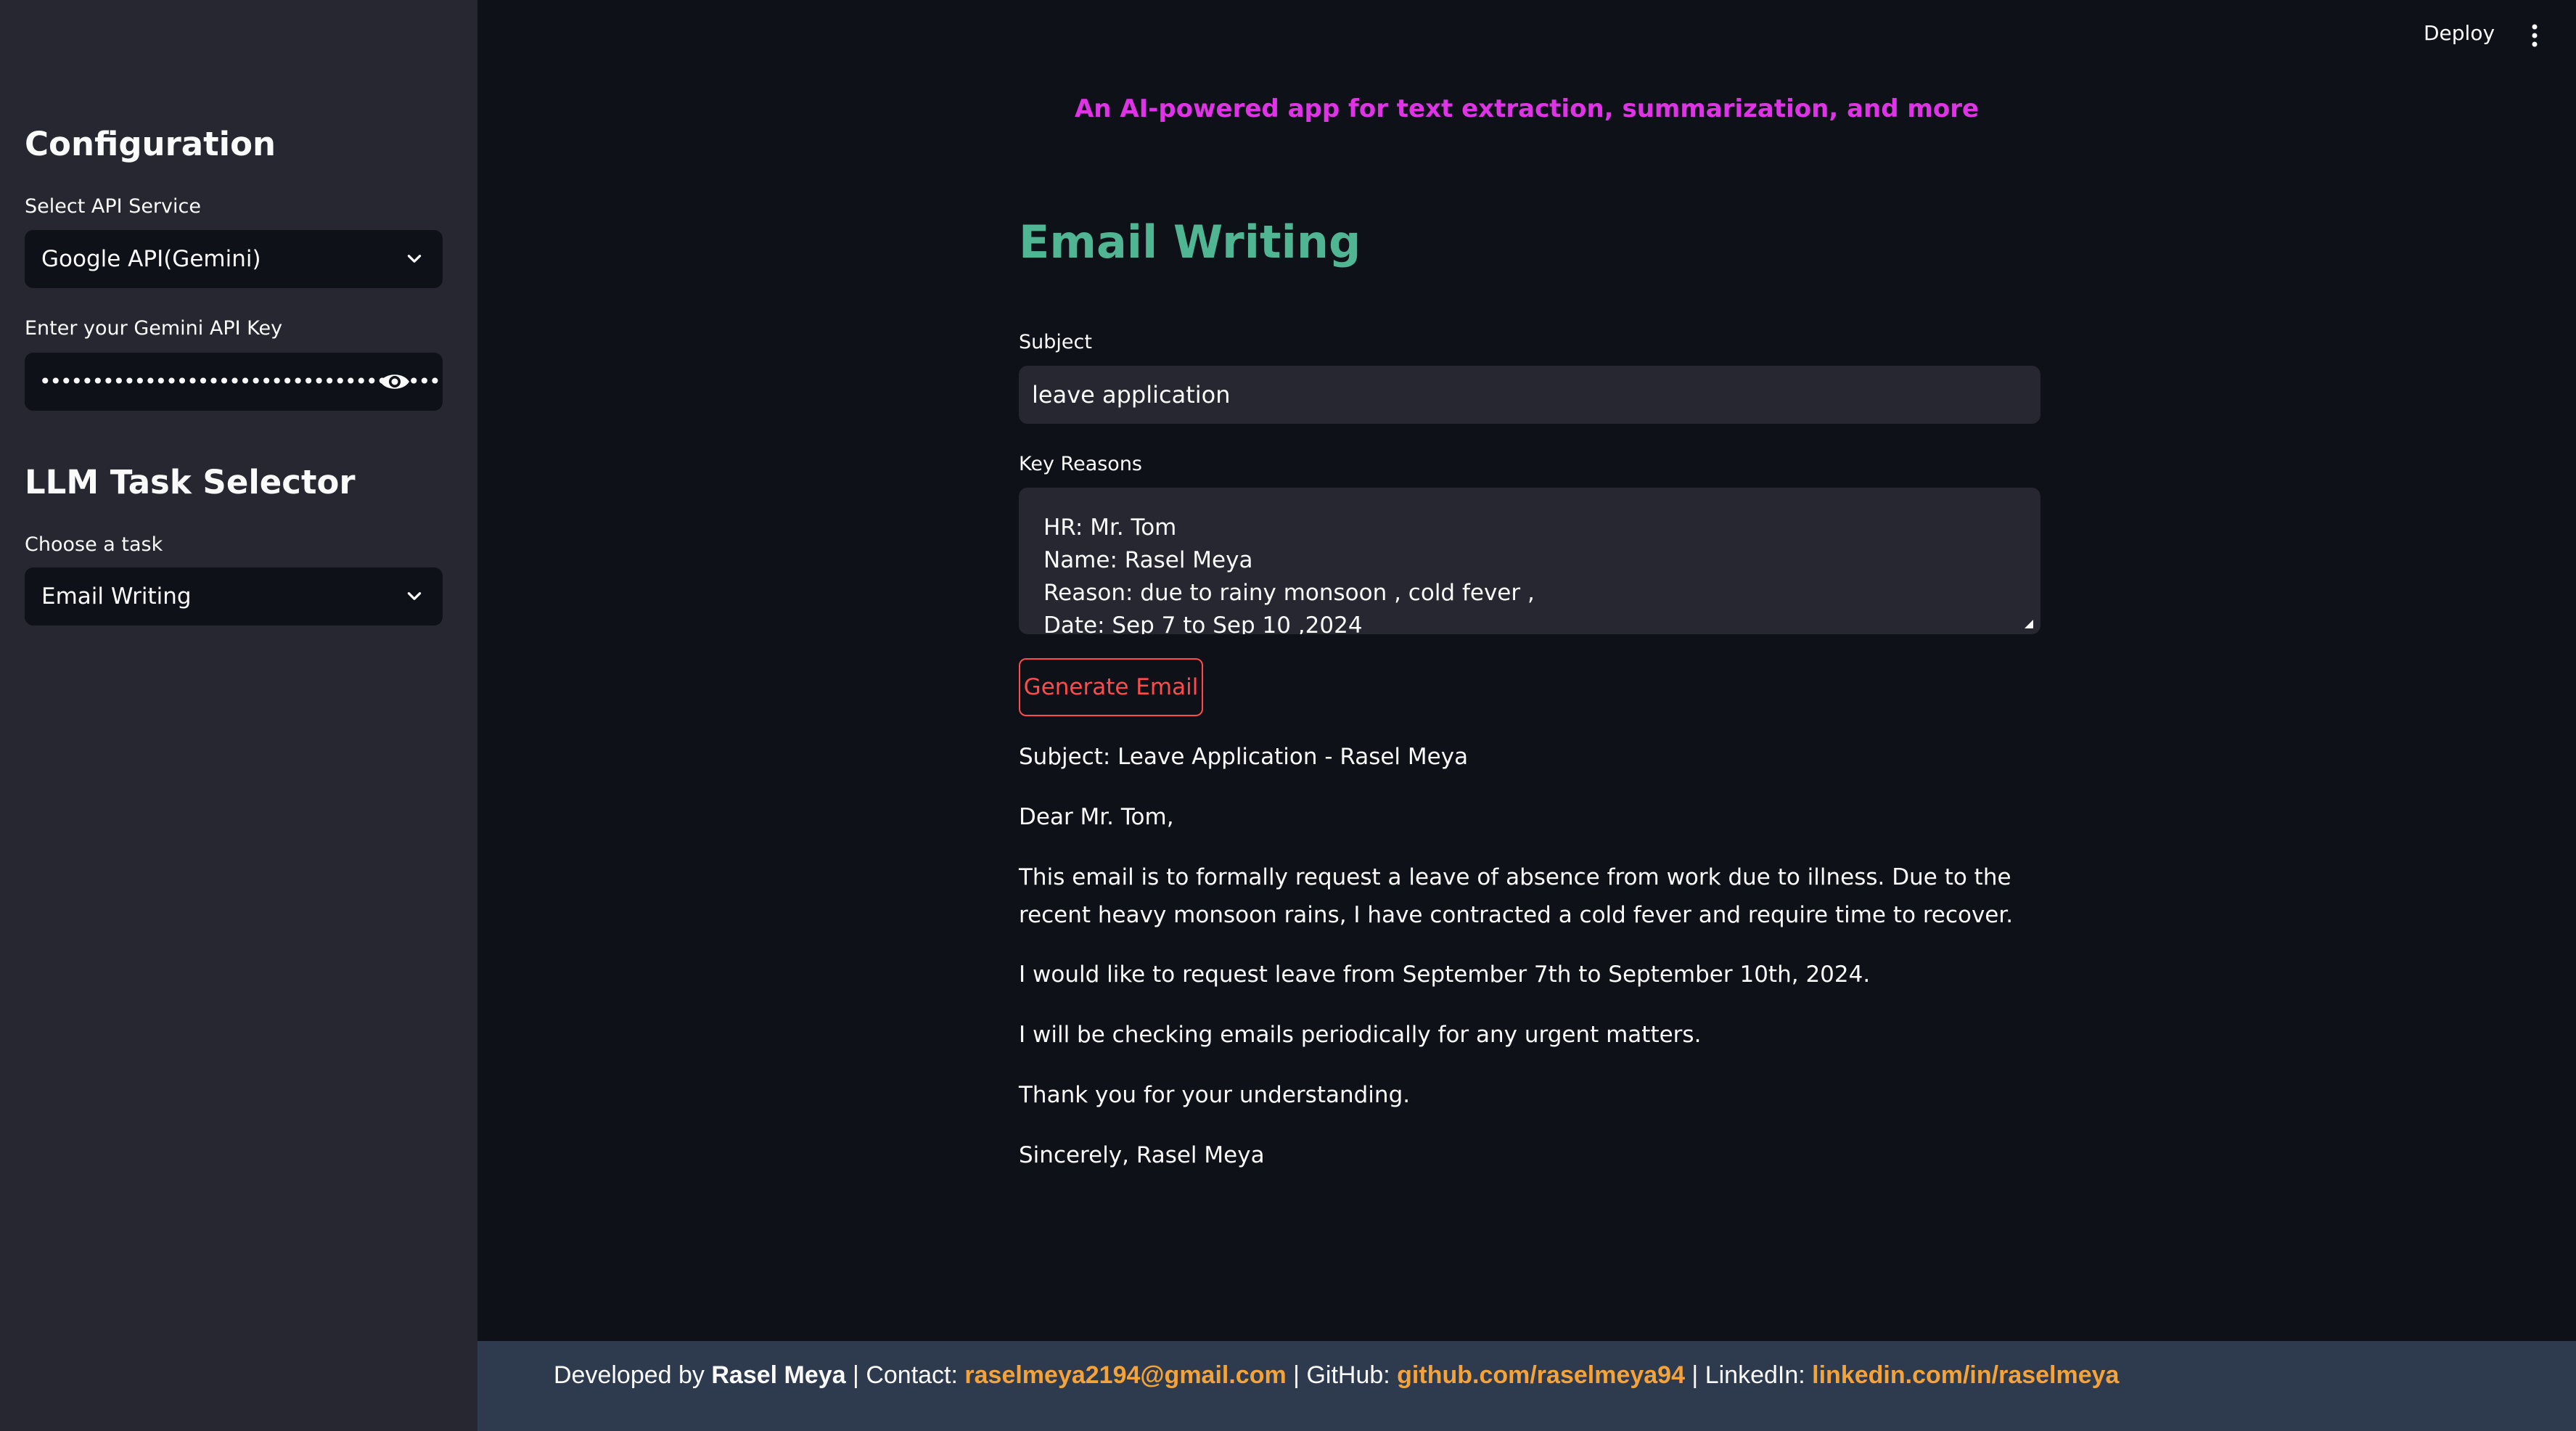 The image size is (2576, 1431). Describe the element at coordinates (1110, 527) in the screenshot. I see `key-reasons-line: HR: Mr. Tom` at that location.